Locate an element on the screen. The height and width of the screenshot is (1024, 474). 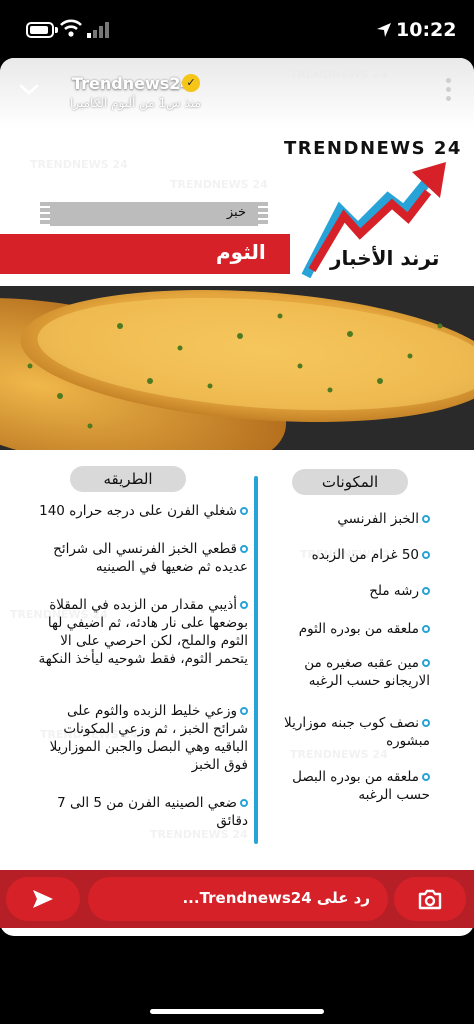
send-button is located at coordinates (43, 899).